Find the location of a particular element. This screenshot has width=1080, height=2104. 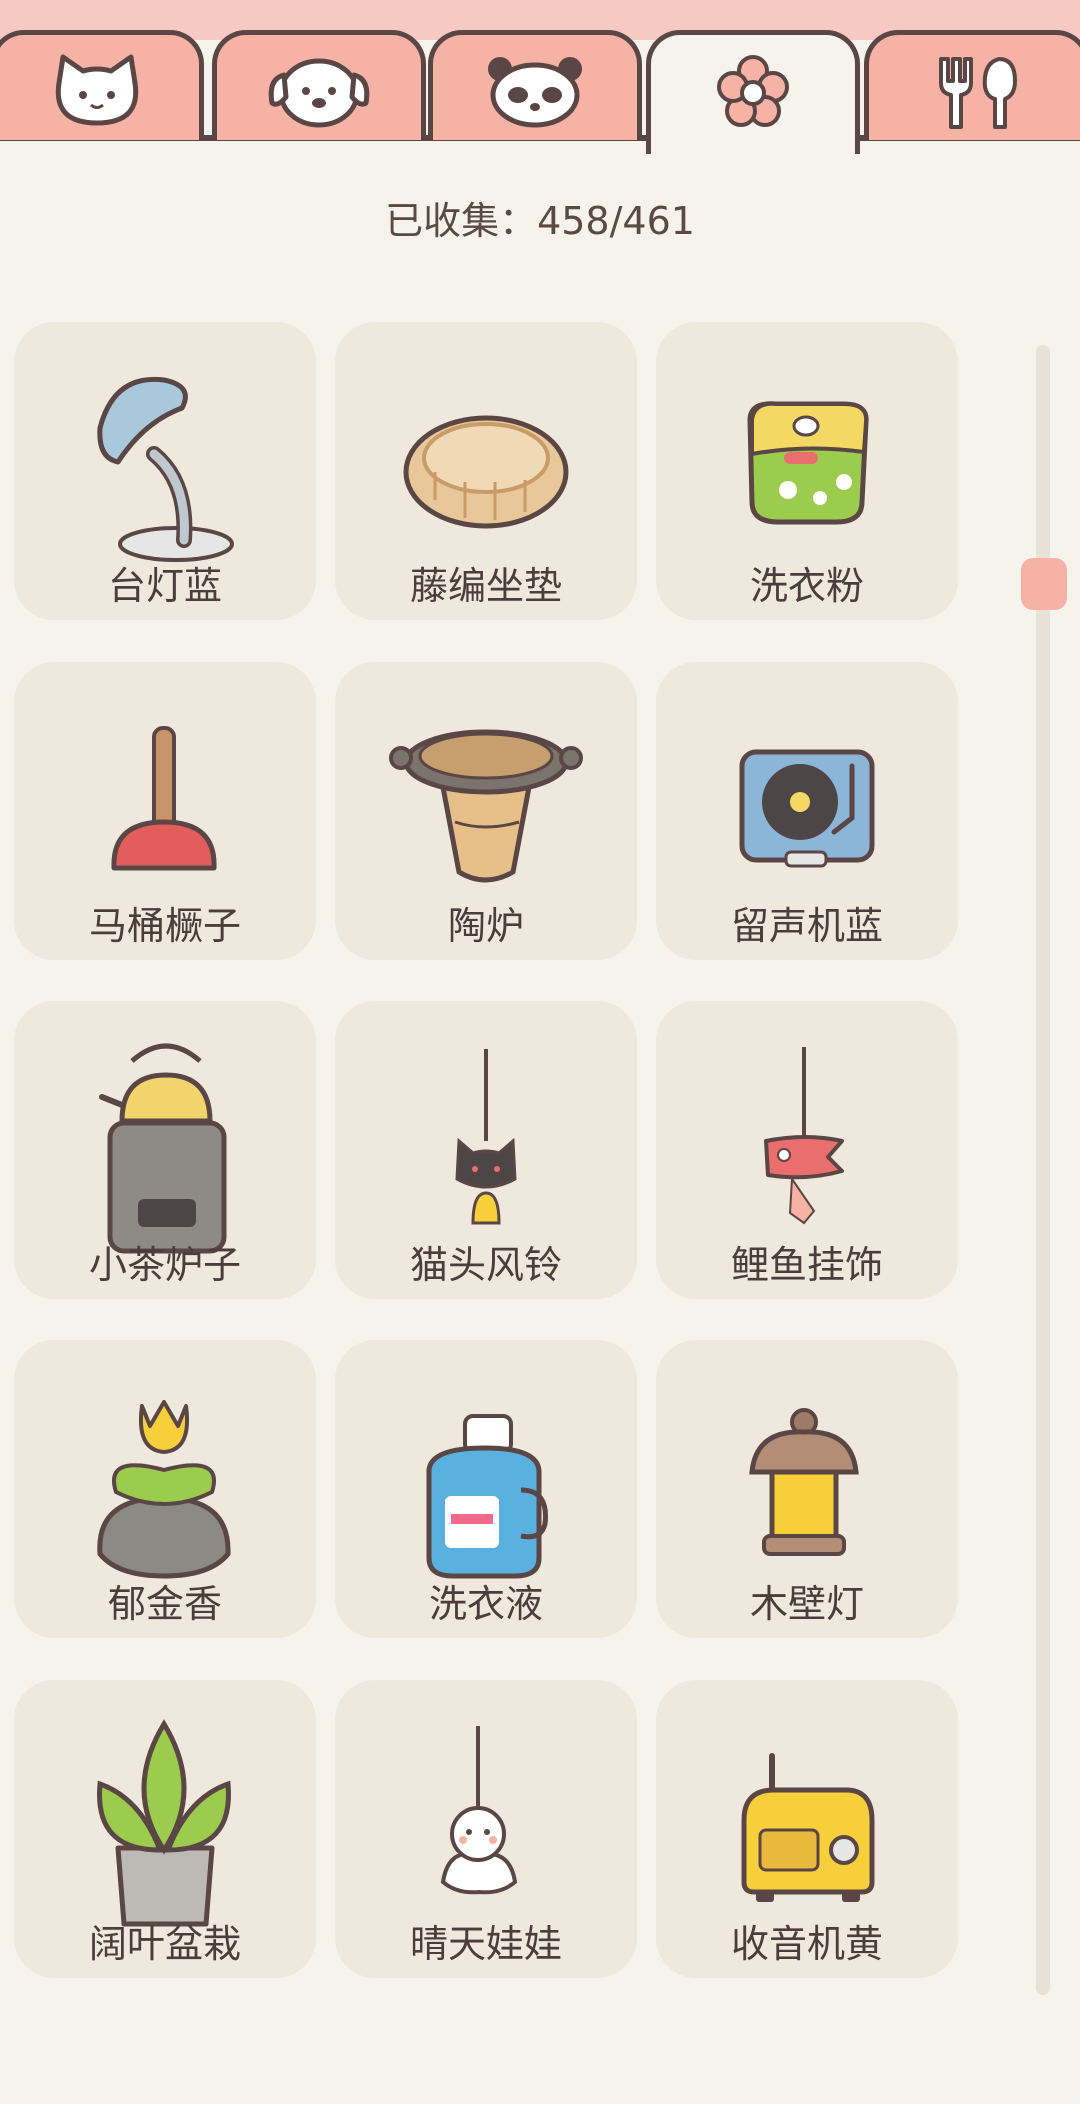

item-label: 小茶炉子 is located at coordinates (164, 1265).